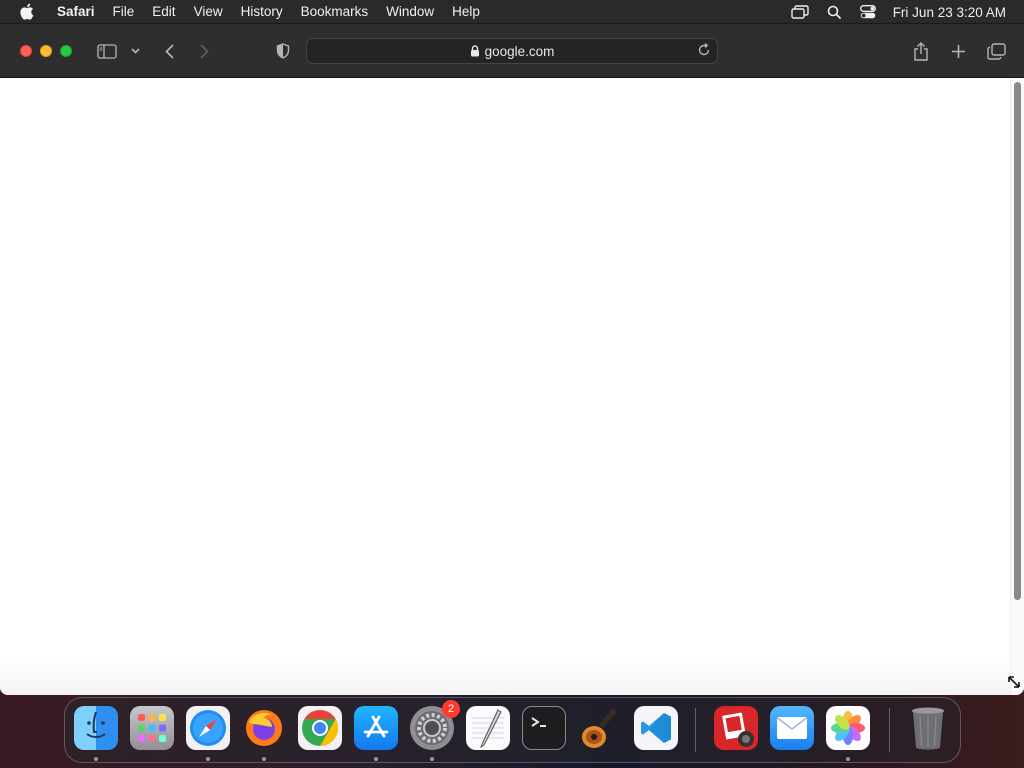  What do you see at coordinates (834, 12) in the screenshot?
I see `spotlight-search-icon` at bounding box center [834, 12].